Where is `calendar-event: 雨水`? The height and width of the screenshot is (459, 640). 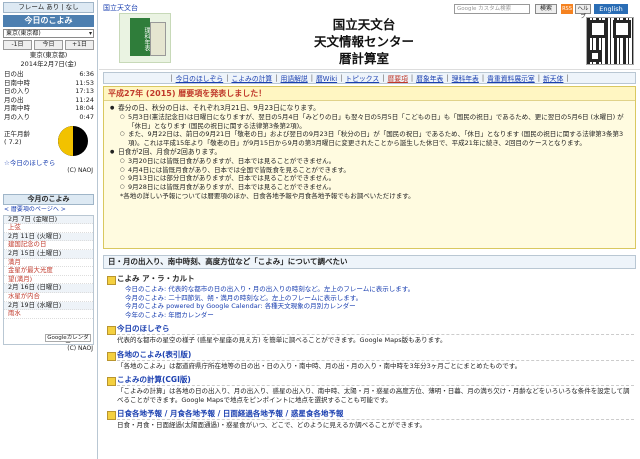
calendar-event: 雨水 is located at coordinates (48, 314).